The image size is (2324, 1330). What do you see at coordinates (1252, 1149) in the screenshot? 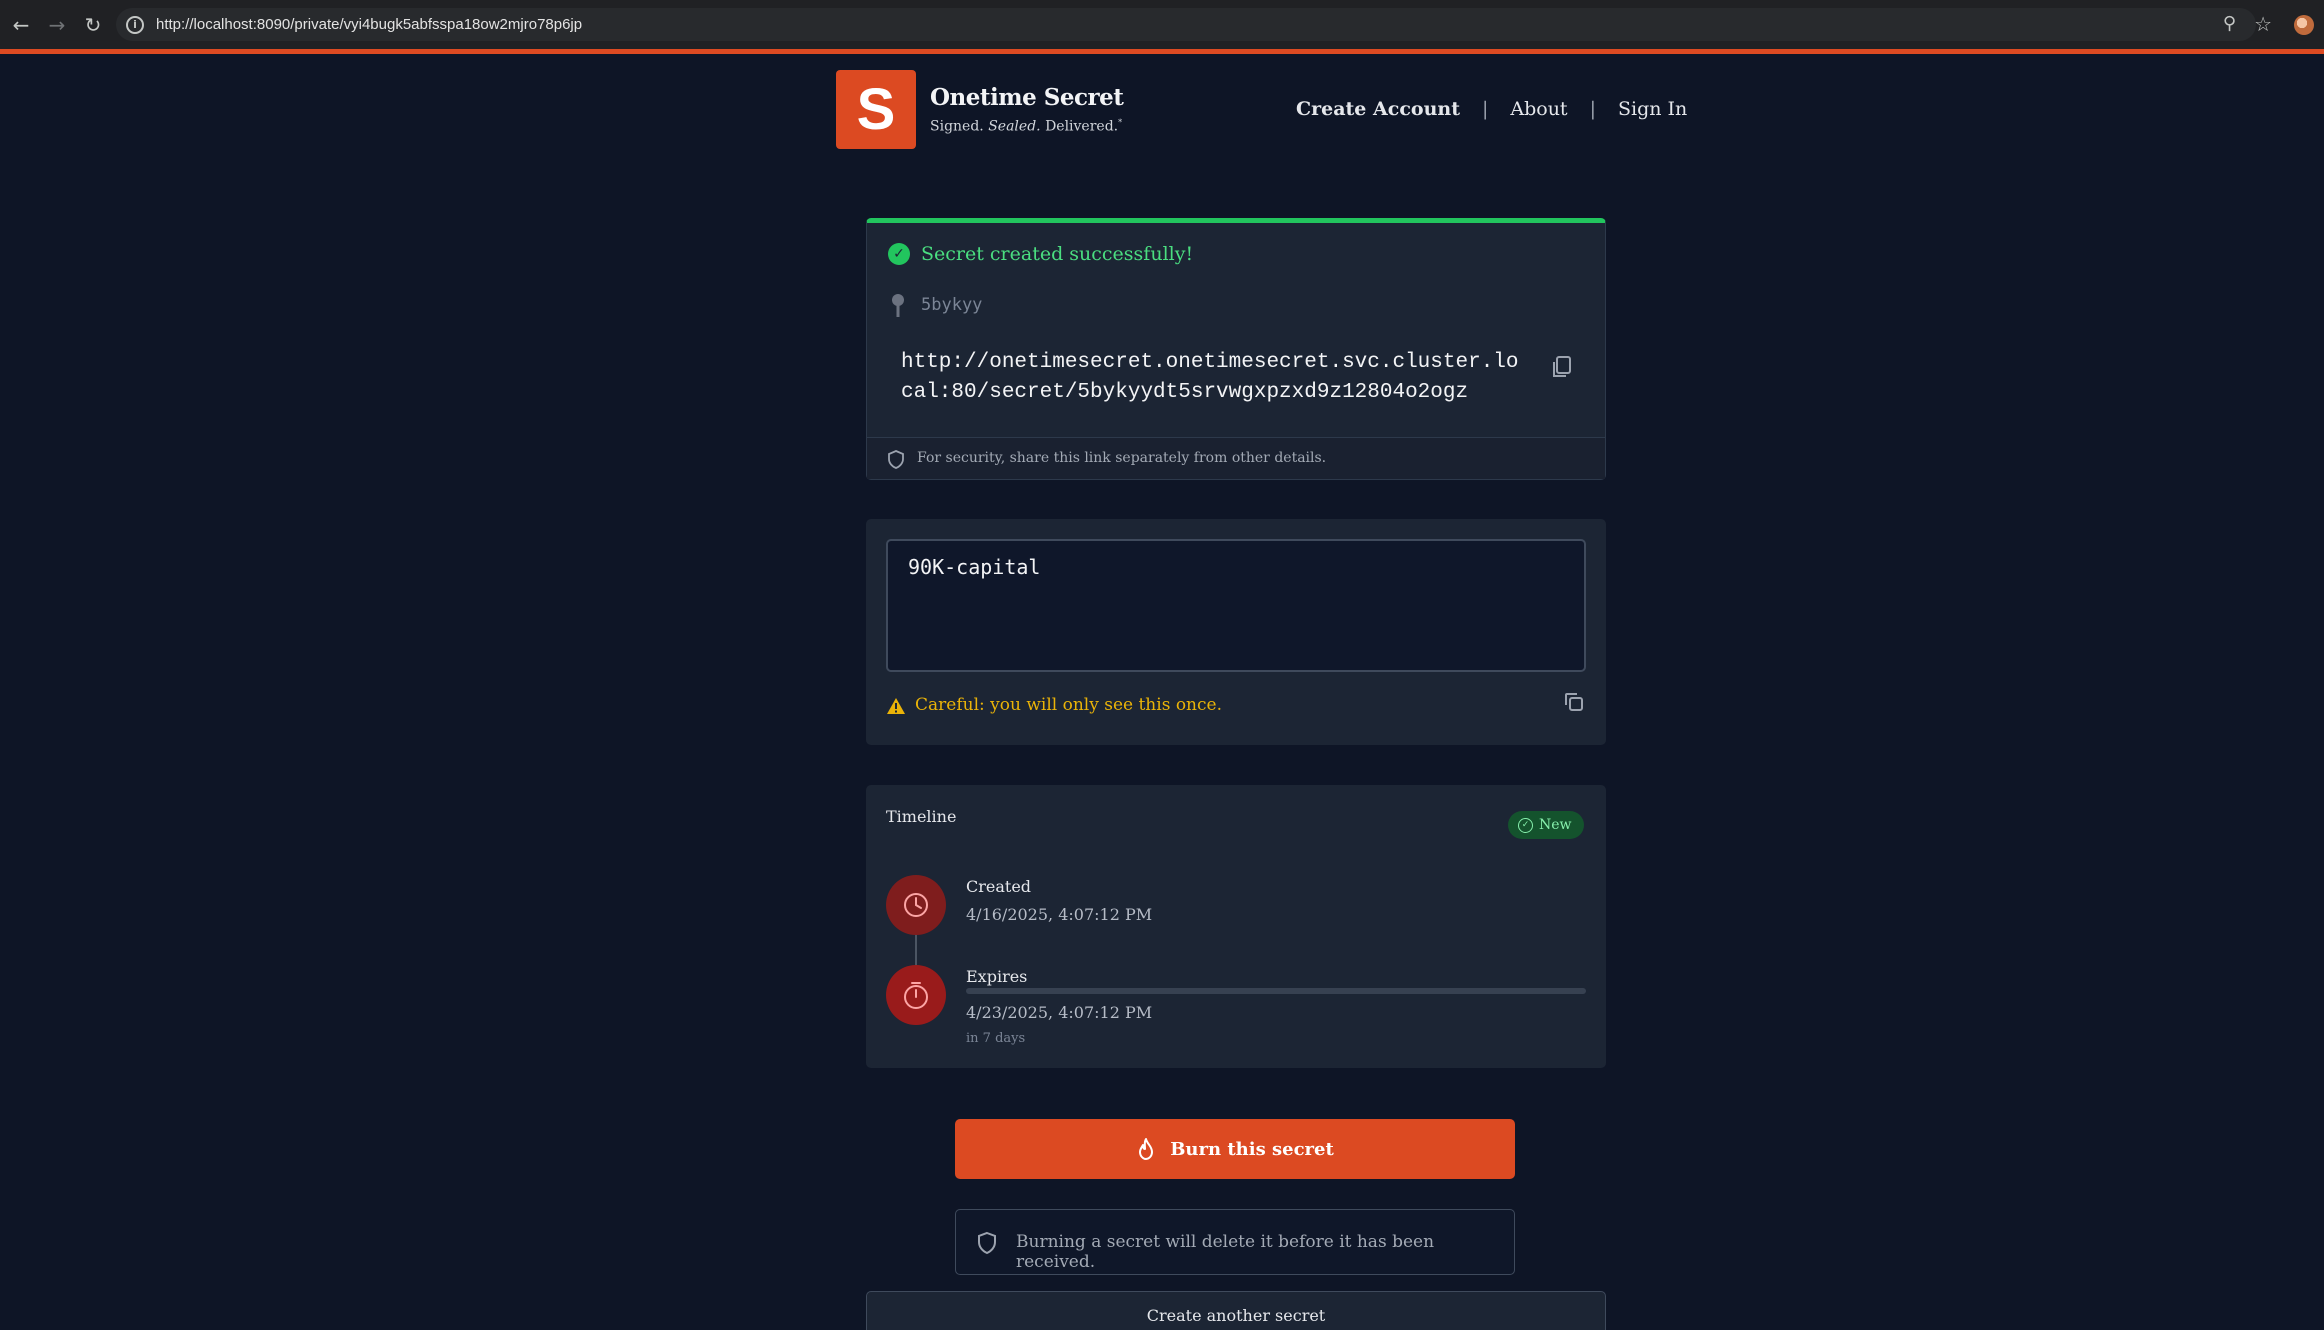
I see `burn-secret-label: Burn this secret` at bounding box center [1252, 1149].